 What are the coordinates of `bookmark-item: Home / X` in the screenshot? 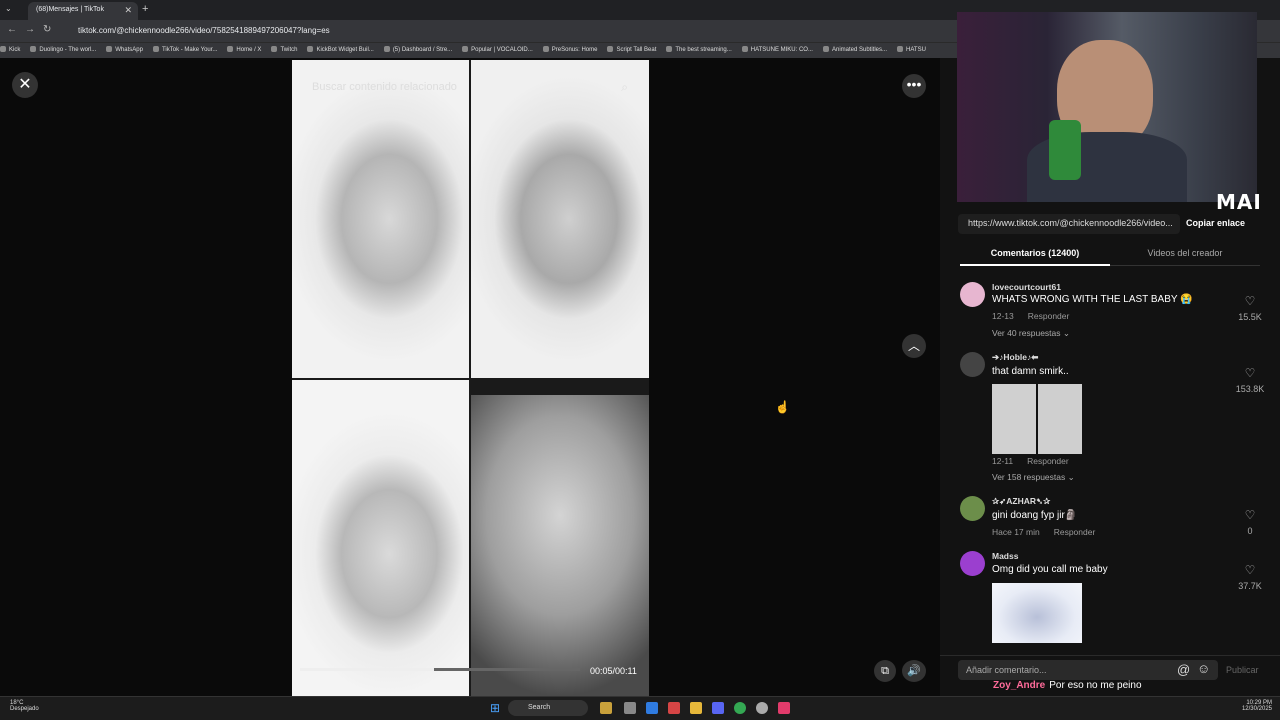 It's located at (244, 50).